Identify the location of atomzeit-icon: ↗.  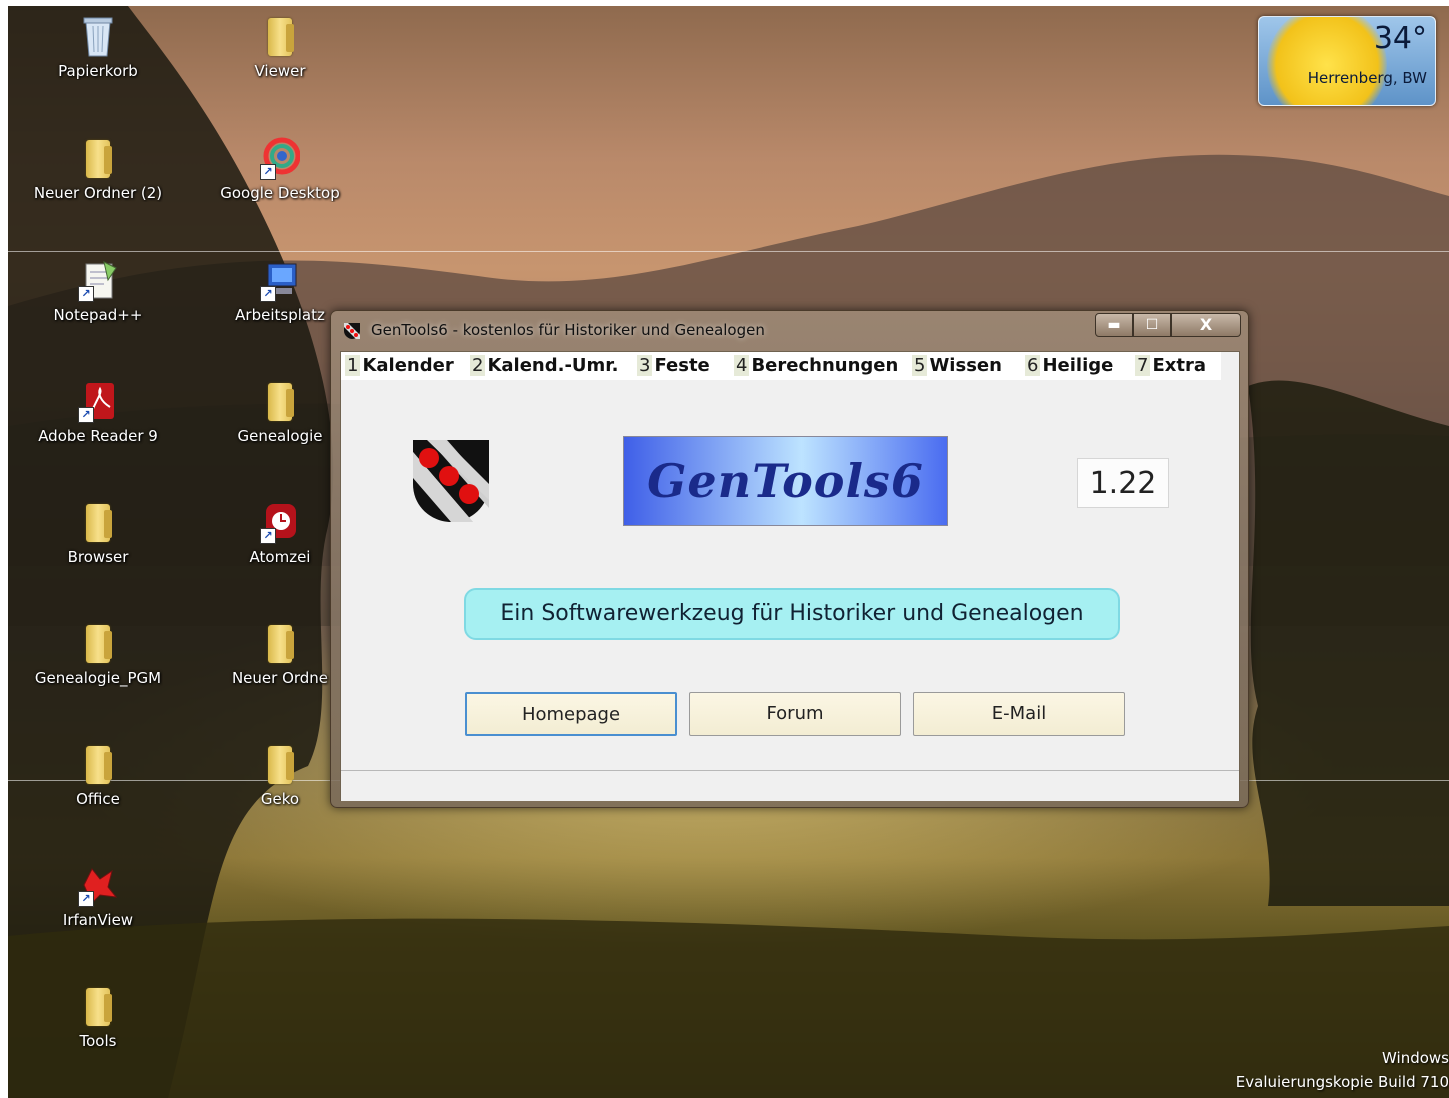
(280, 522).